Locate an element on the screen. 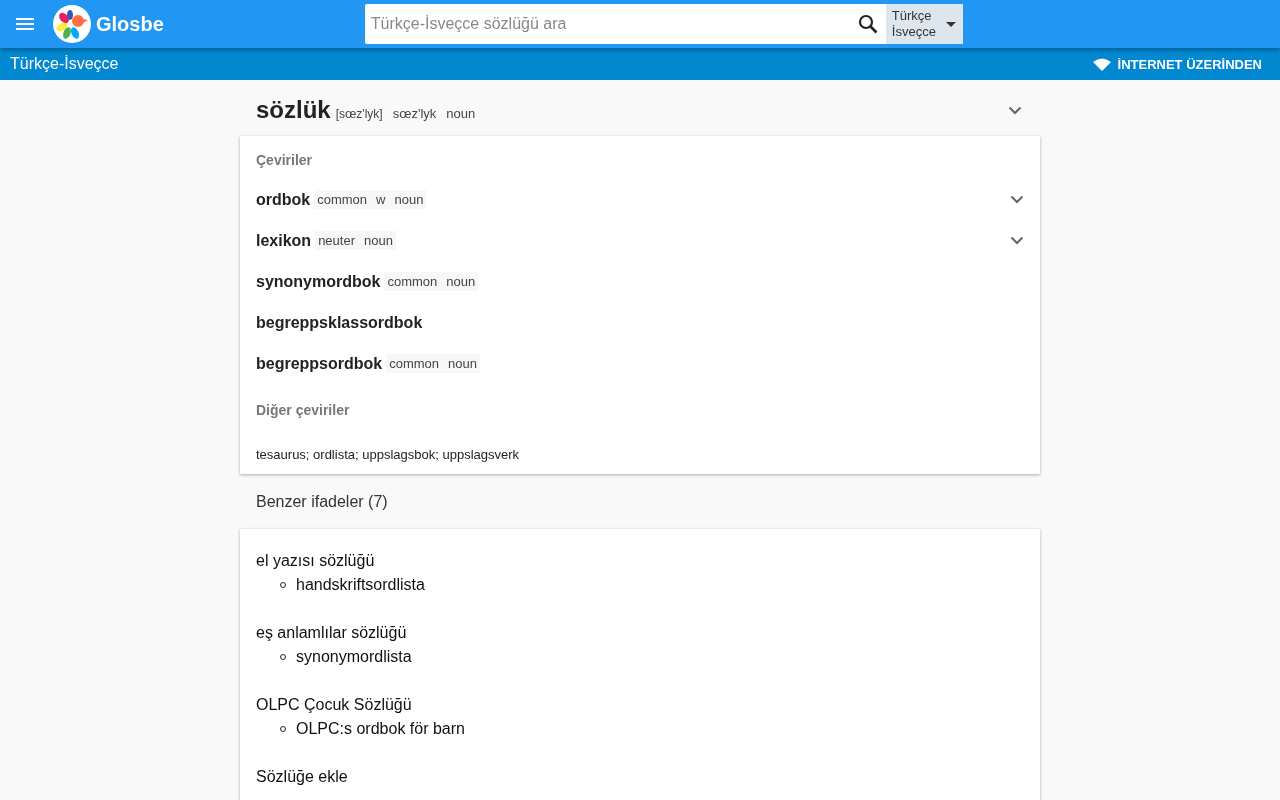 This screenshot has width=1280, height=800. grammar-info: common w noun is located at coordinates (370, 199).